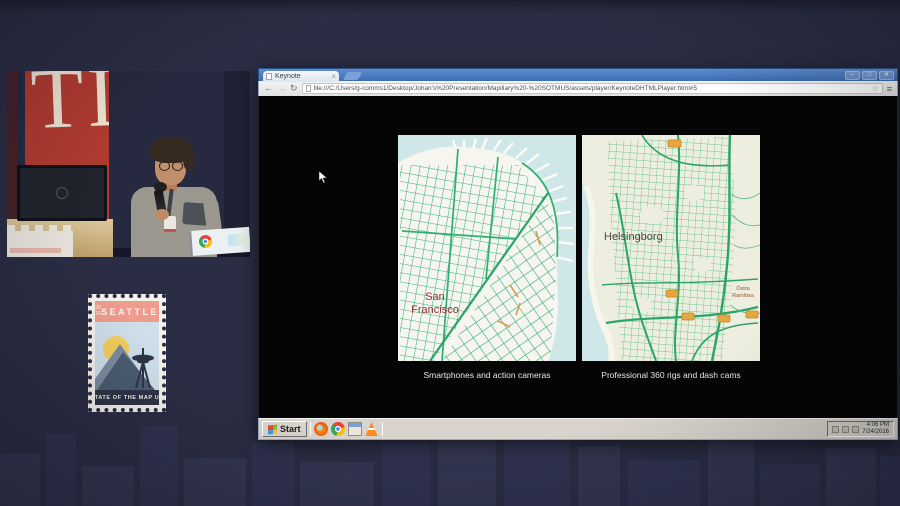 This screenshot has width=900, height=506. I want to click on dell-logo-icon, so click(62, 193).